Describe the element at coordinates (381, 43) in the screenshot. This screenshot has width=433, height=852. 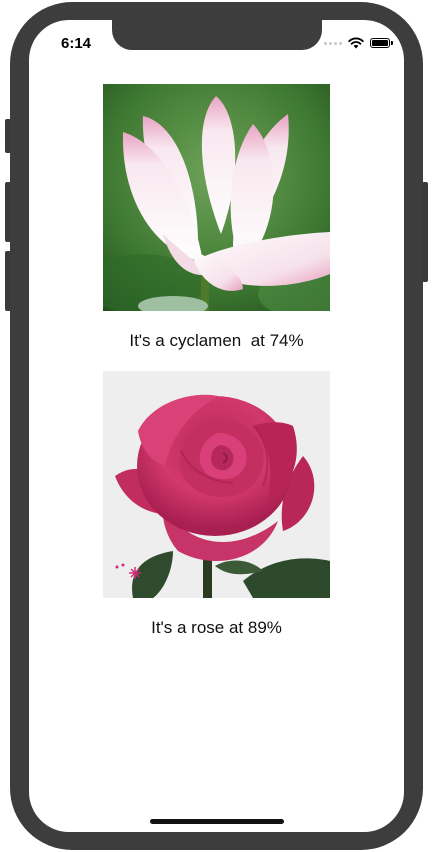
I see `battery-icon` at that location.